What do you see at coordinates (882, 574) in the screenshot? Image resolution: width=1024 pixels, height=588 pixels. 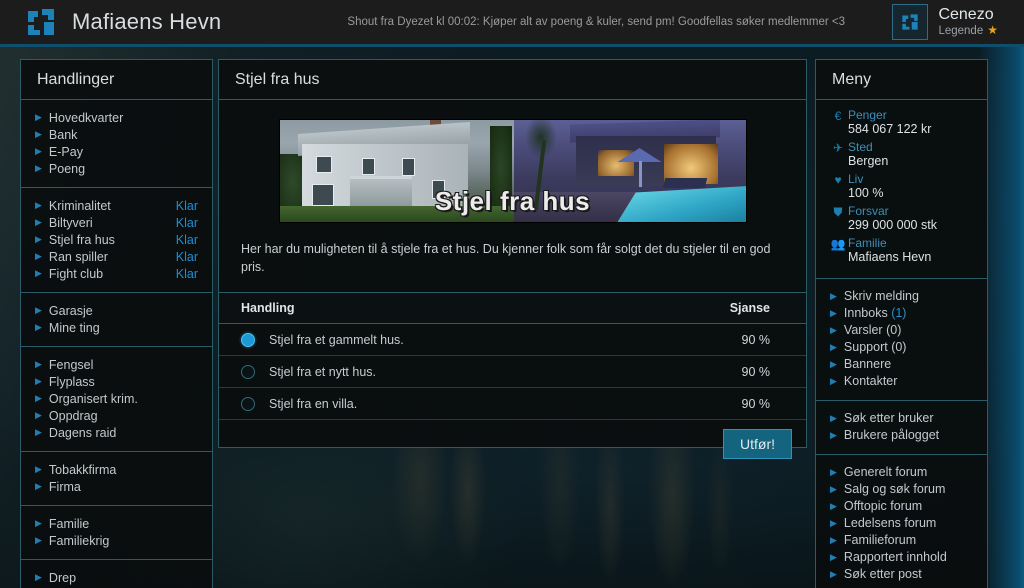 I see `menu-item-label: Søk etter post` at bounding box center [882, 574].